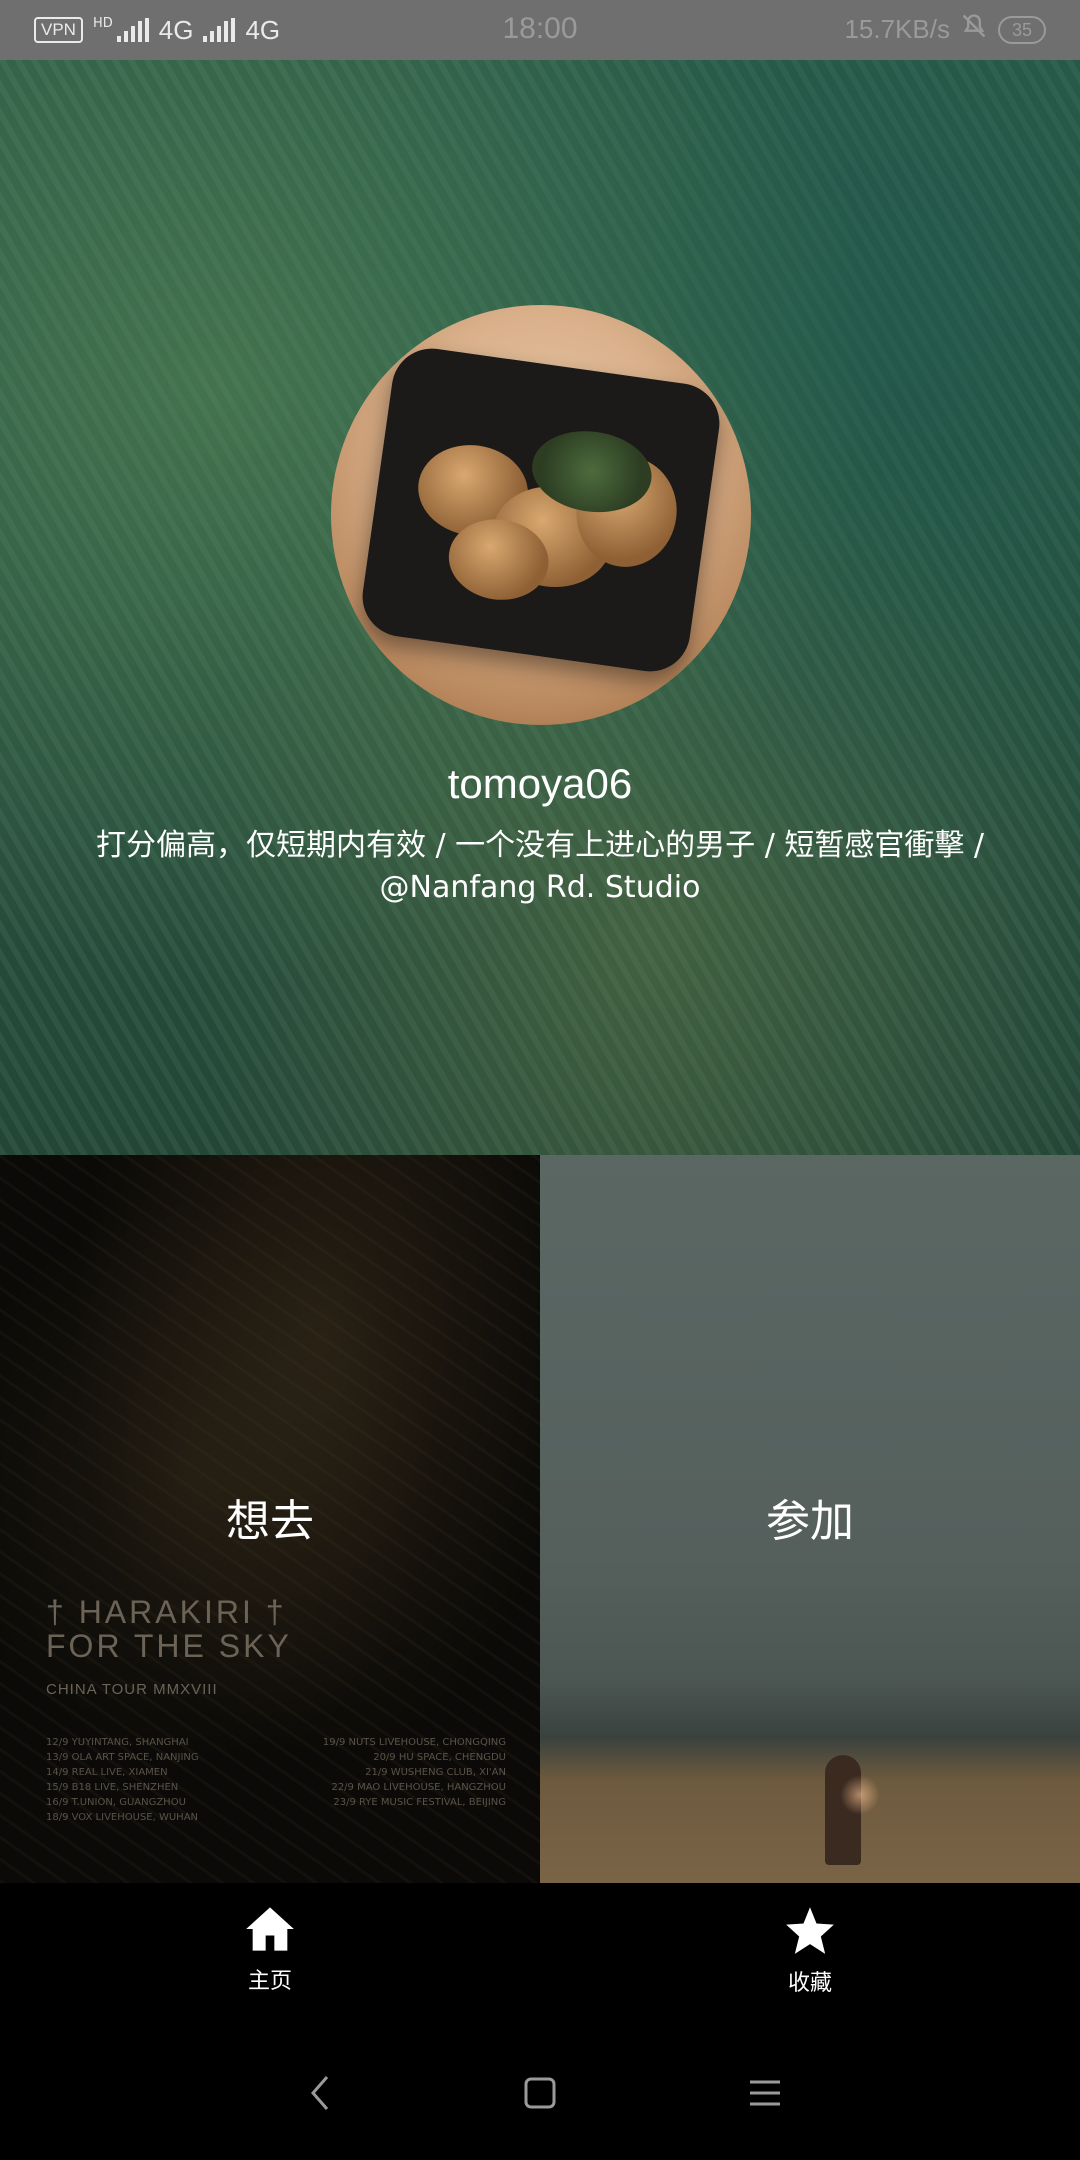  I want to click on light-flare, so click(860, 1795).